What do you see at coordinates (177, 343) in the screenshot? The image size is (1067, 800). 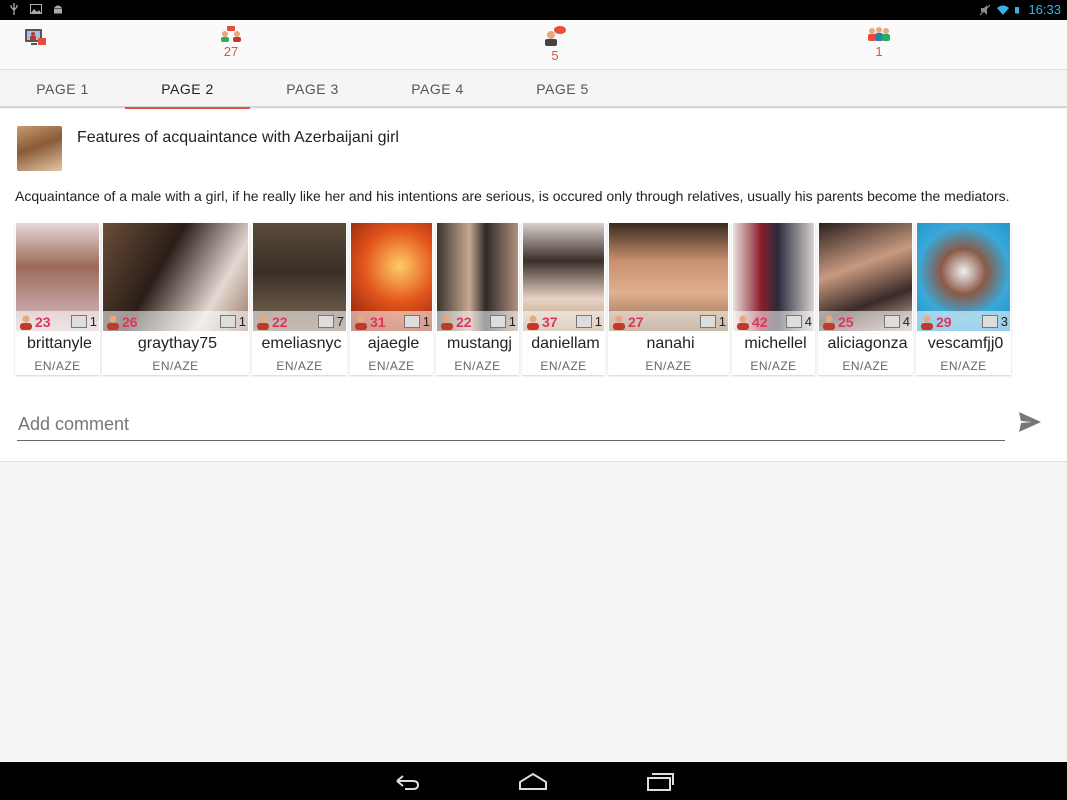 I see `user-name: graythay75` at bounding box center [177, 343].